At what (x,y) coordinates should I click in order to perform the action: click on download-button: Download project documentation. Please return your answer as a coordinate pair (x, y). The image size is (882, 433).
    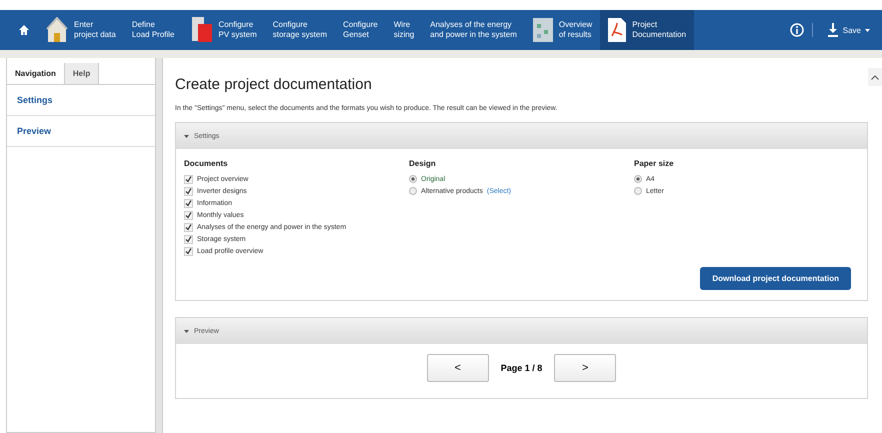
    Looking at the image, I should click on (775, 278).